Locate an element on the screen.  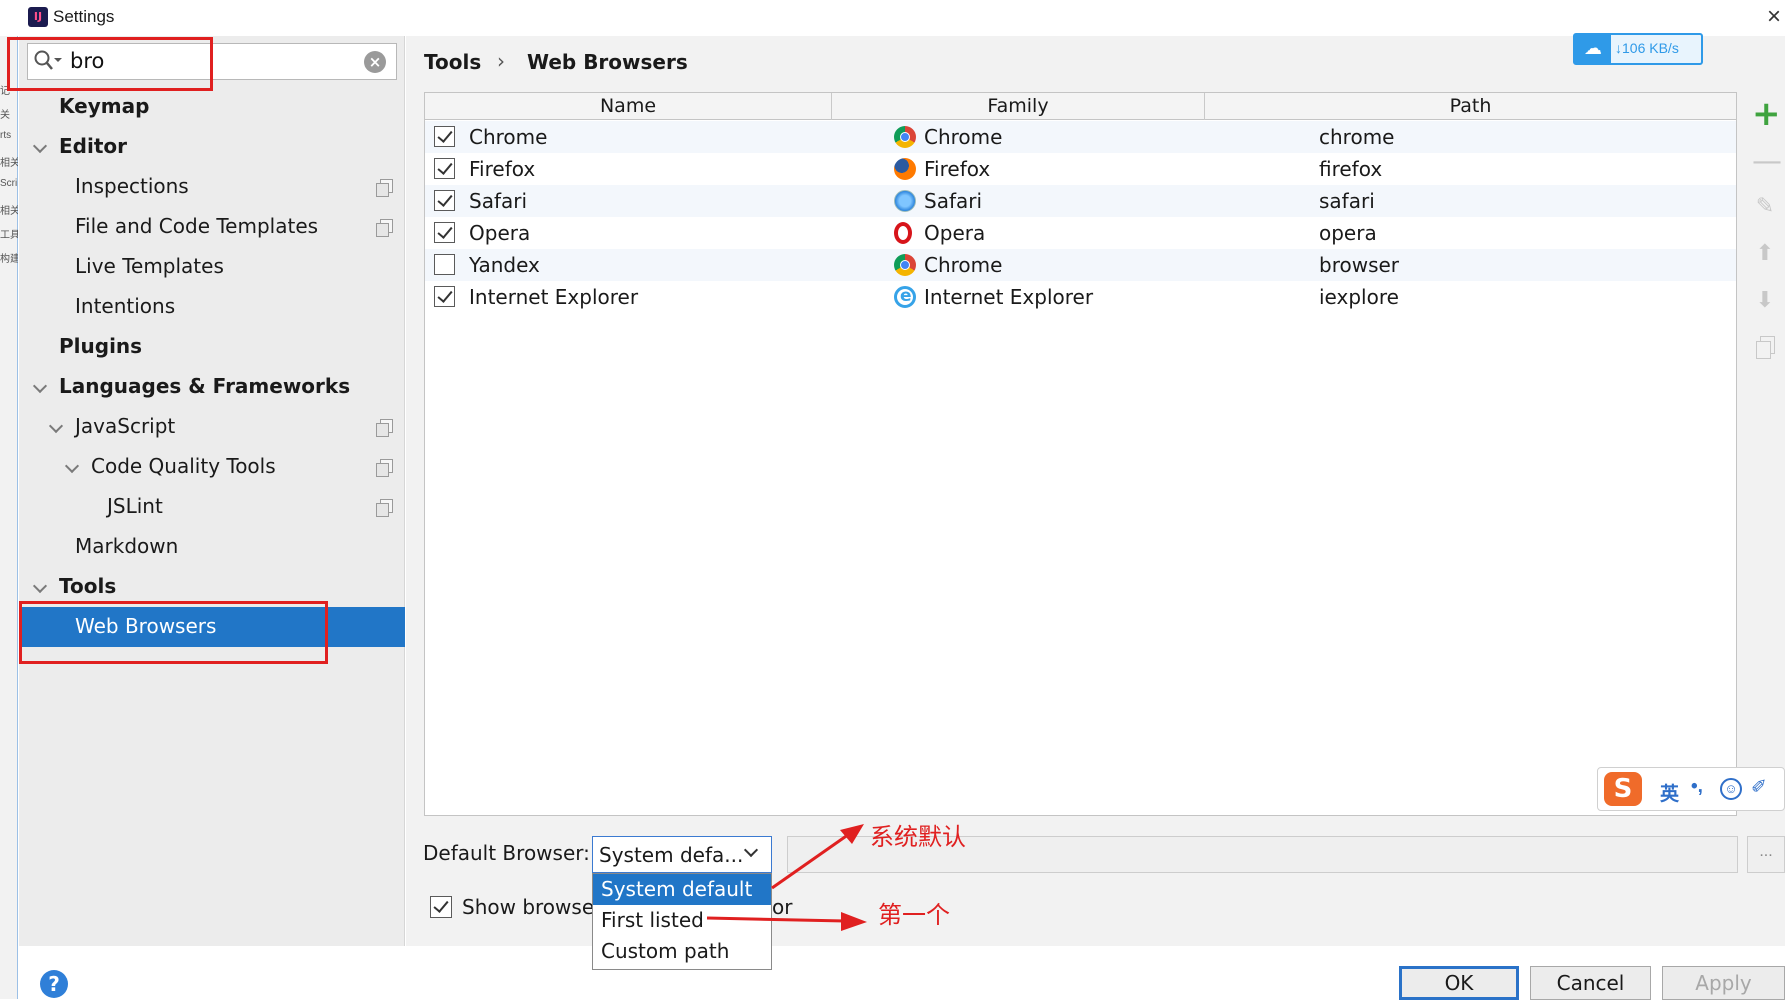
table-row: Opera Opera opera is located at coordinates (1080, 233).